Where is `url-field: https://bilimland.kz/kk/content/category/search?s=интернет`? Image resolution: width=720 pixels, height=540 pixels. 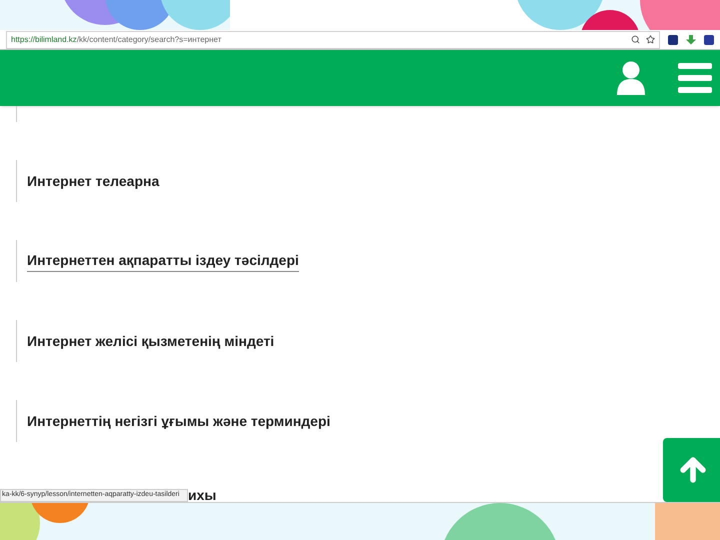 url-field: https://bilimland.kz/kk/content/category/search?s=интернет is located at coordinates (333, 39).